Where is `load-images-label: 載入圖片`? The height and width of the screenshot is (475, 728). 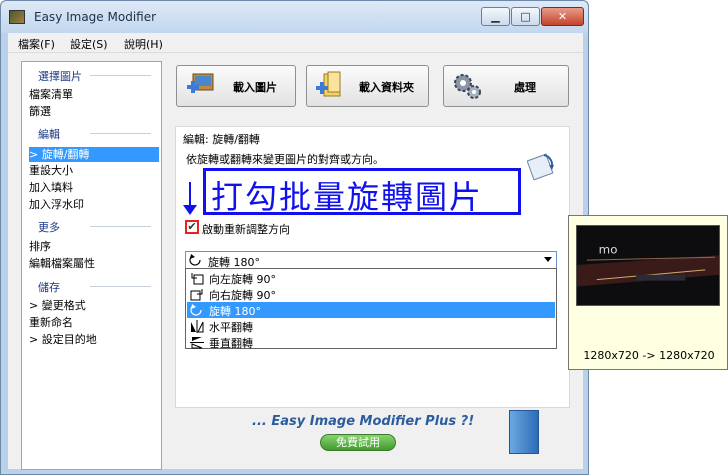 load-images-label: 載入圖片 is located at coordinates (255, 87).